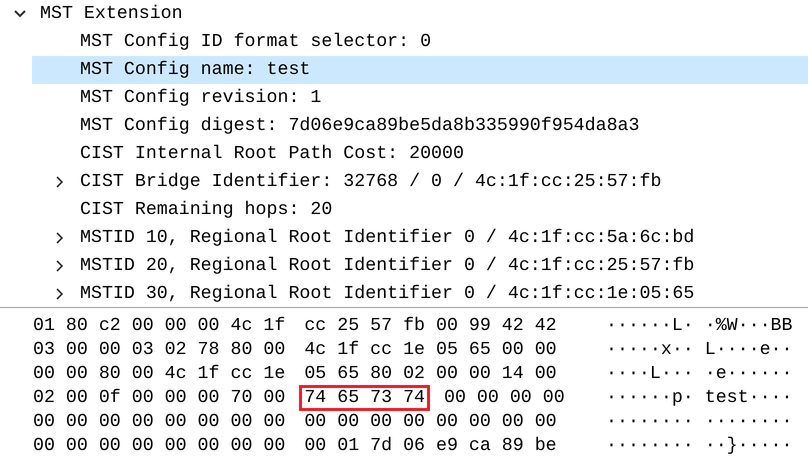  I want to click on tree-item-label: MST Config name: test, so click(195, 70).